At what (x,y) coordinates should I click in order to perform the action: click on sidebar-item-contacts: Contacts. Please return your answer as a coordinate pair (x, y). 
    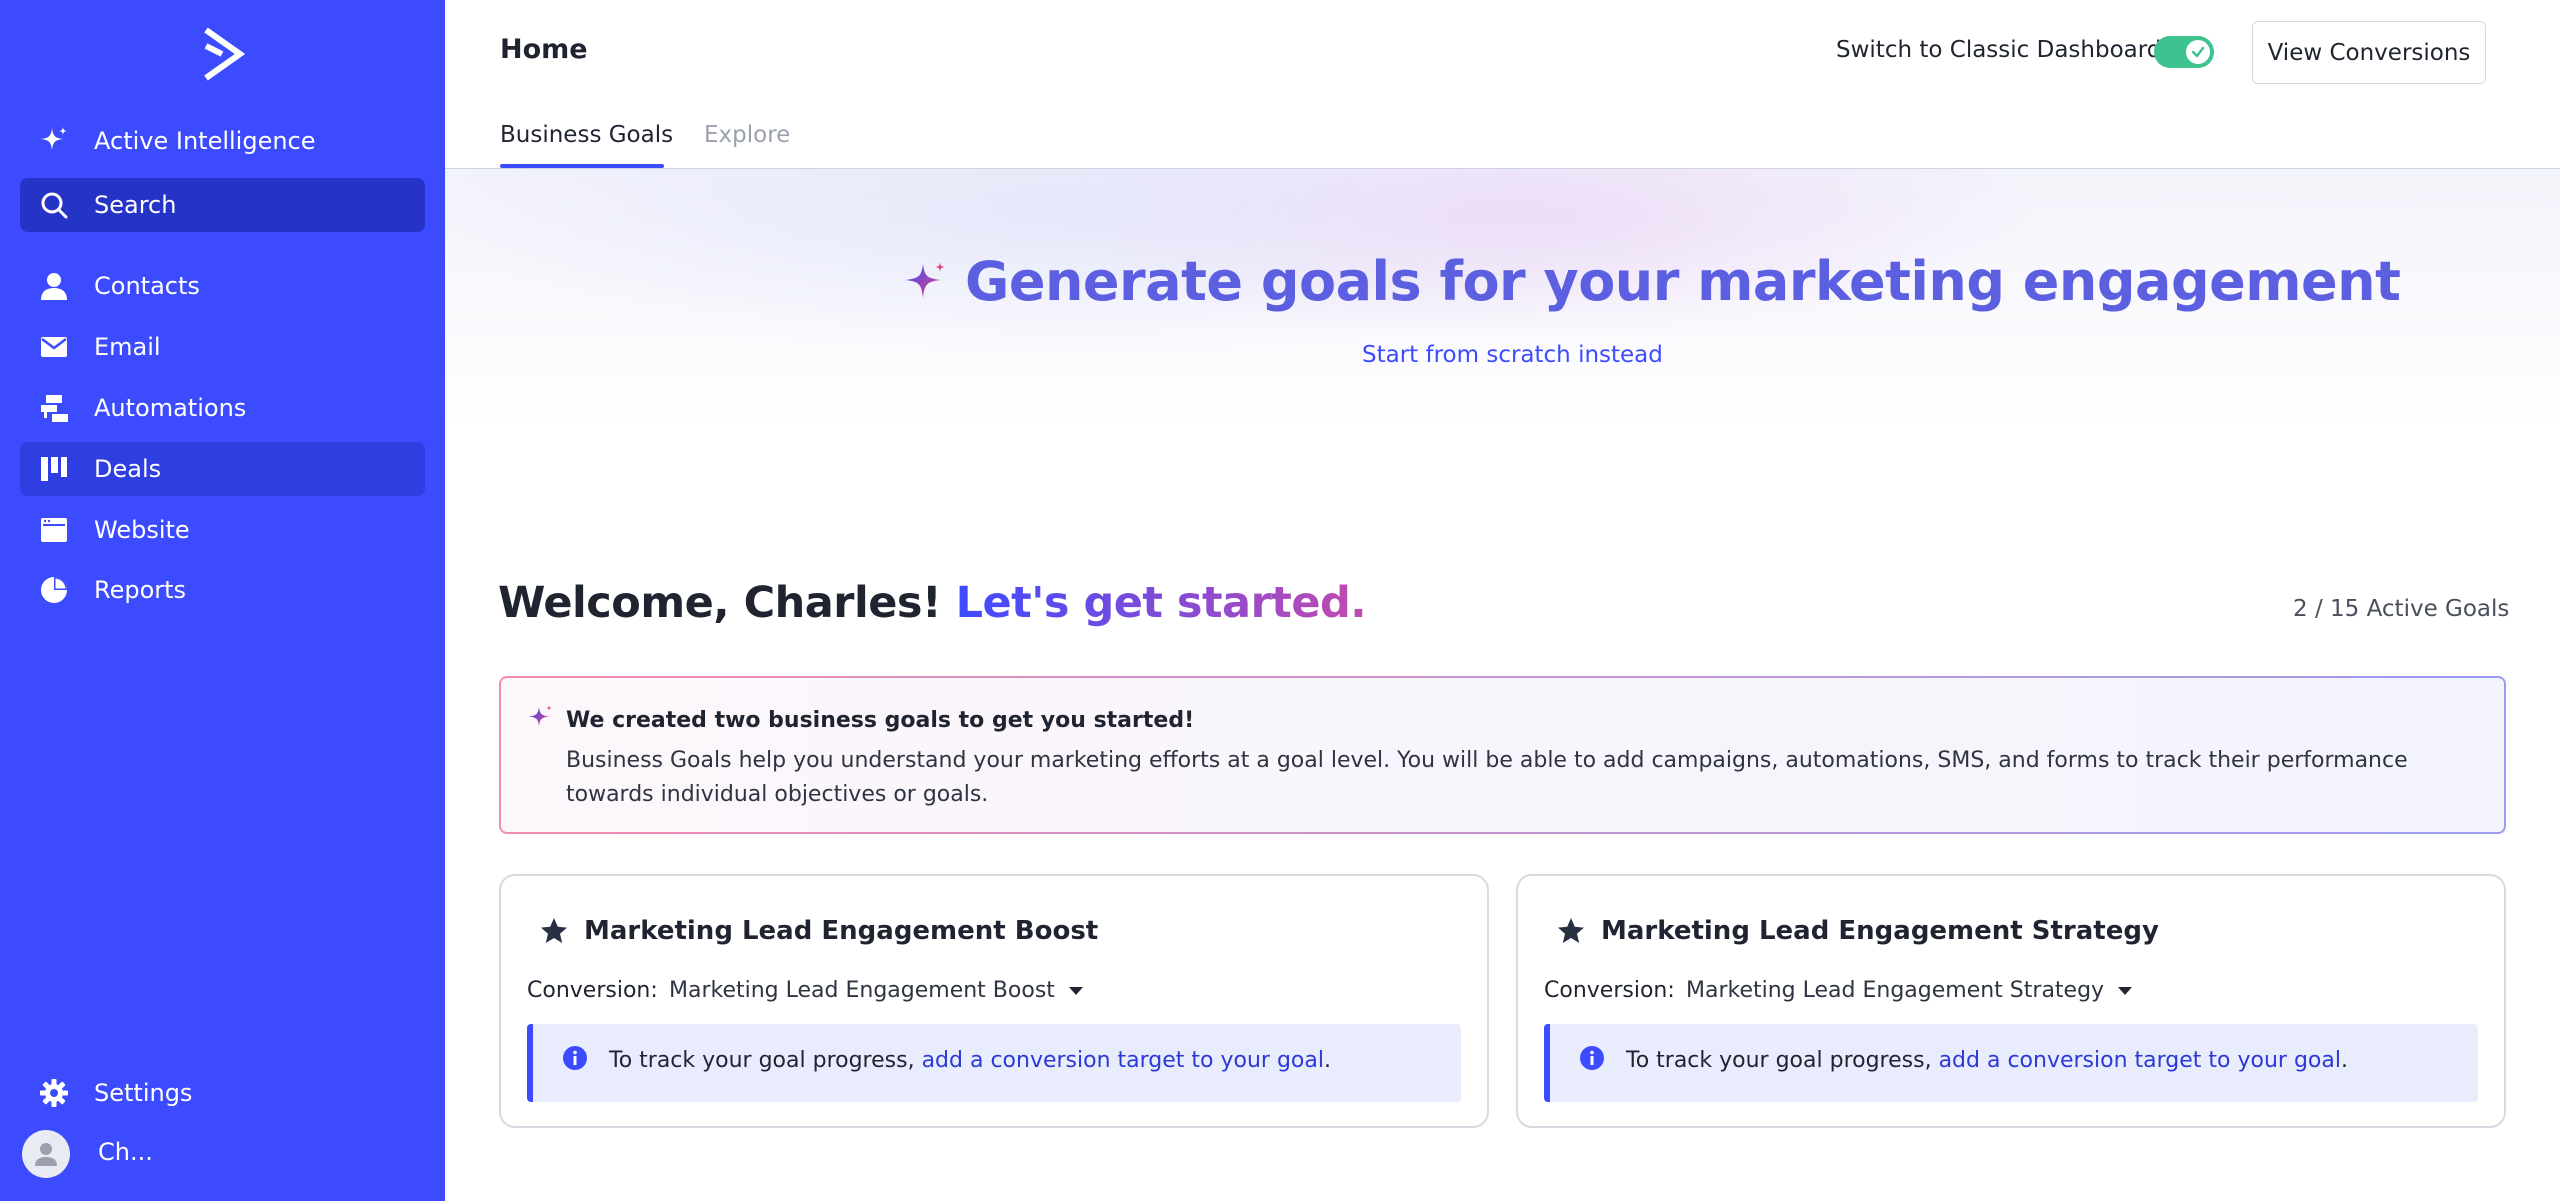
    Looking at the image, I should click on (222, 286).